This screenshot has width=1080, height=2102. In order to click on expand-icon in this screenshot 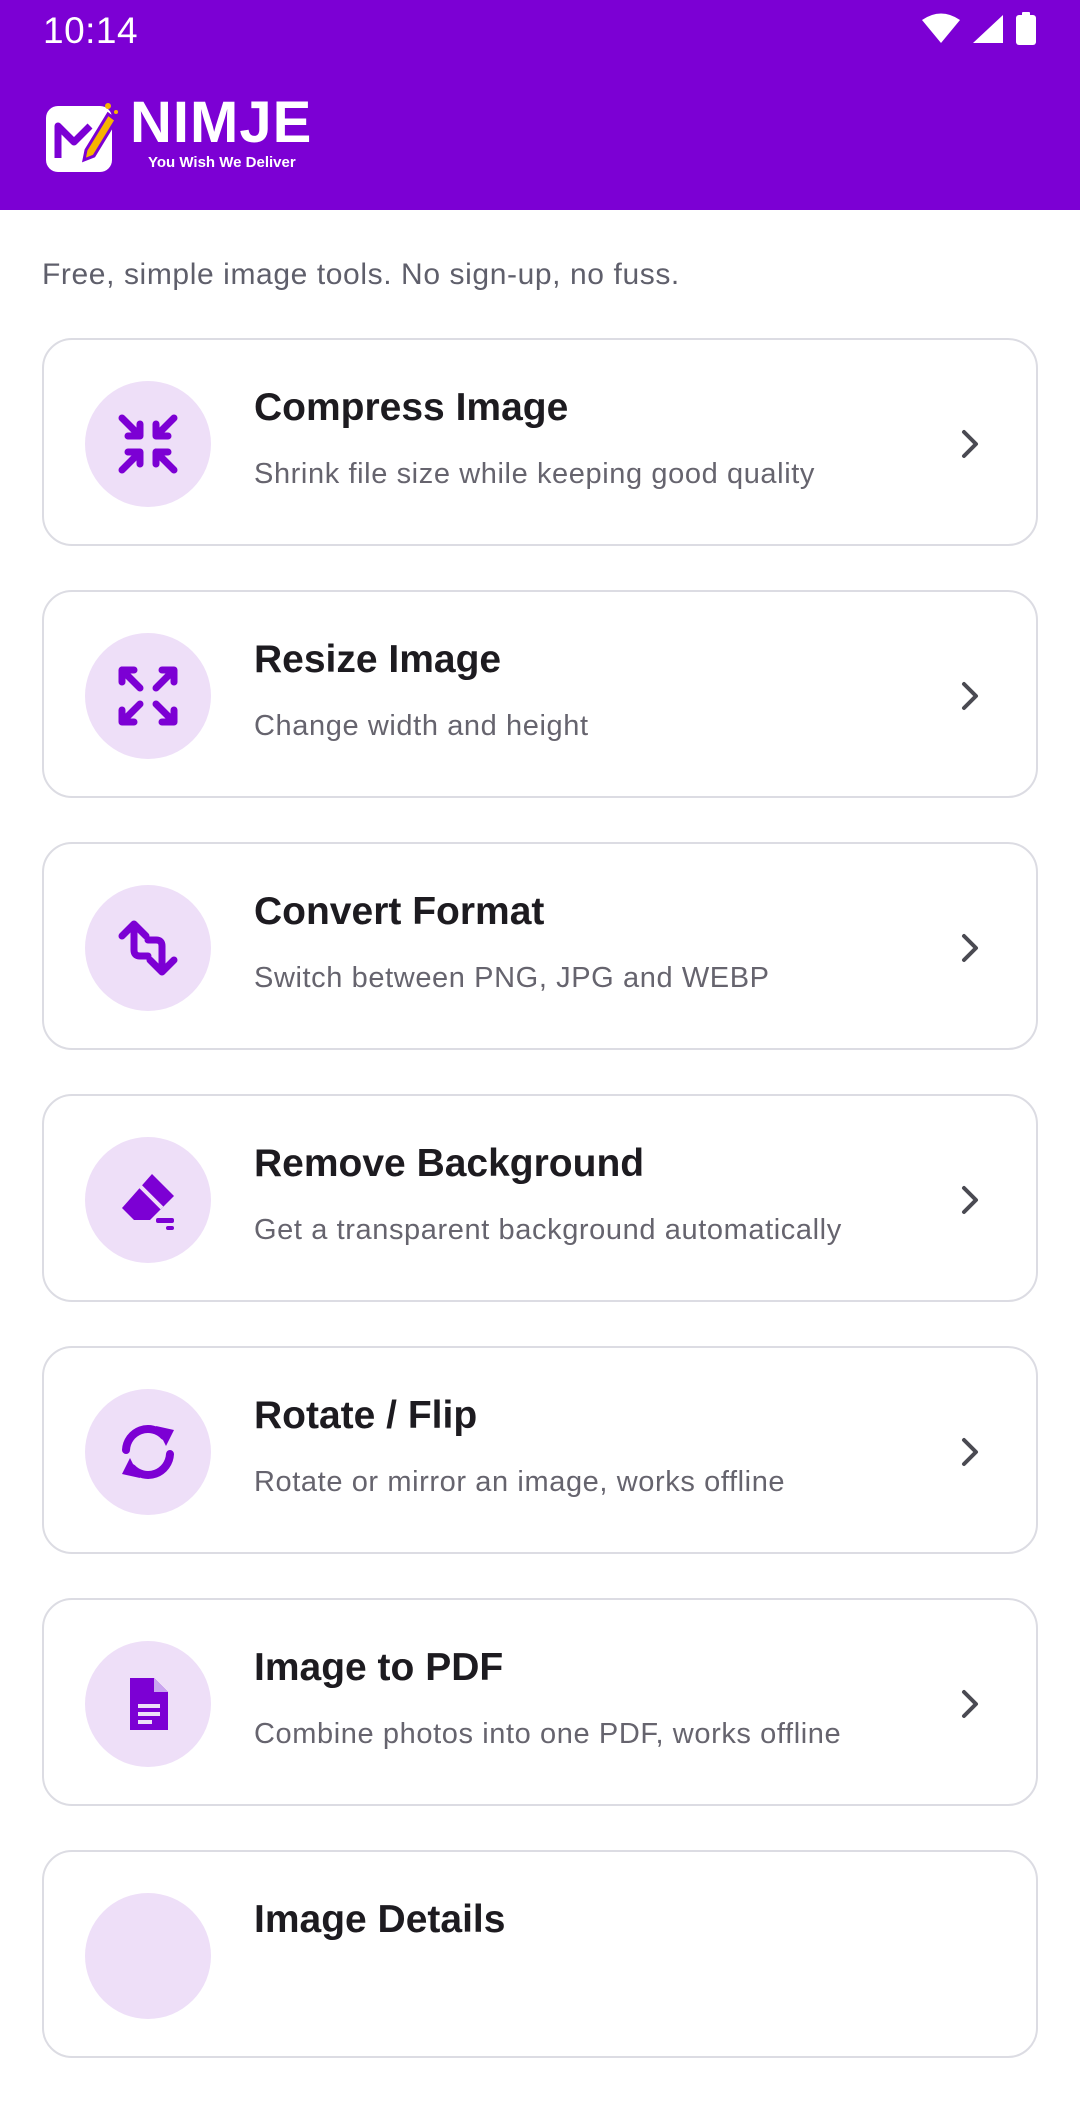, I will do `click(148, 696)`.